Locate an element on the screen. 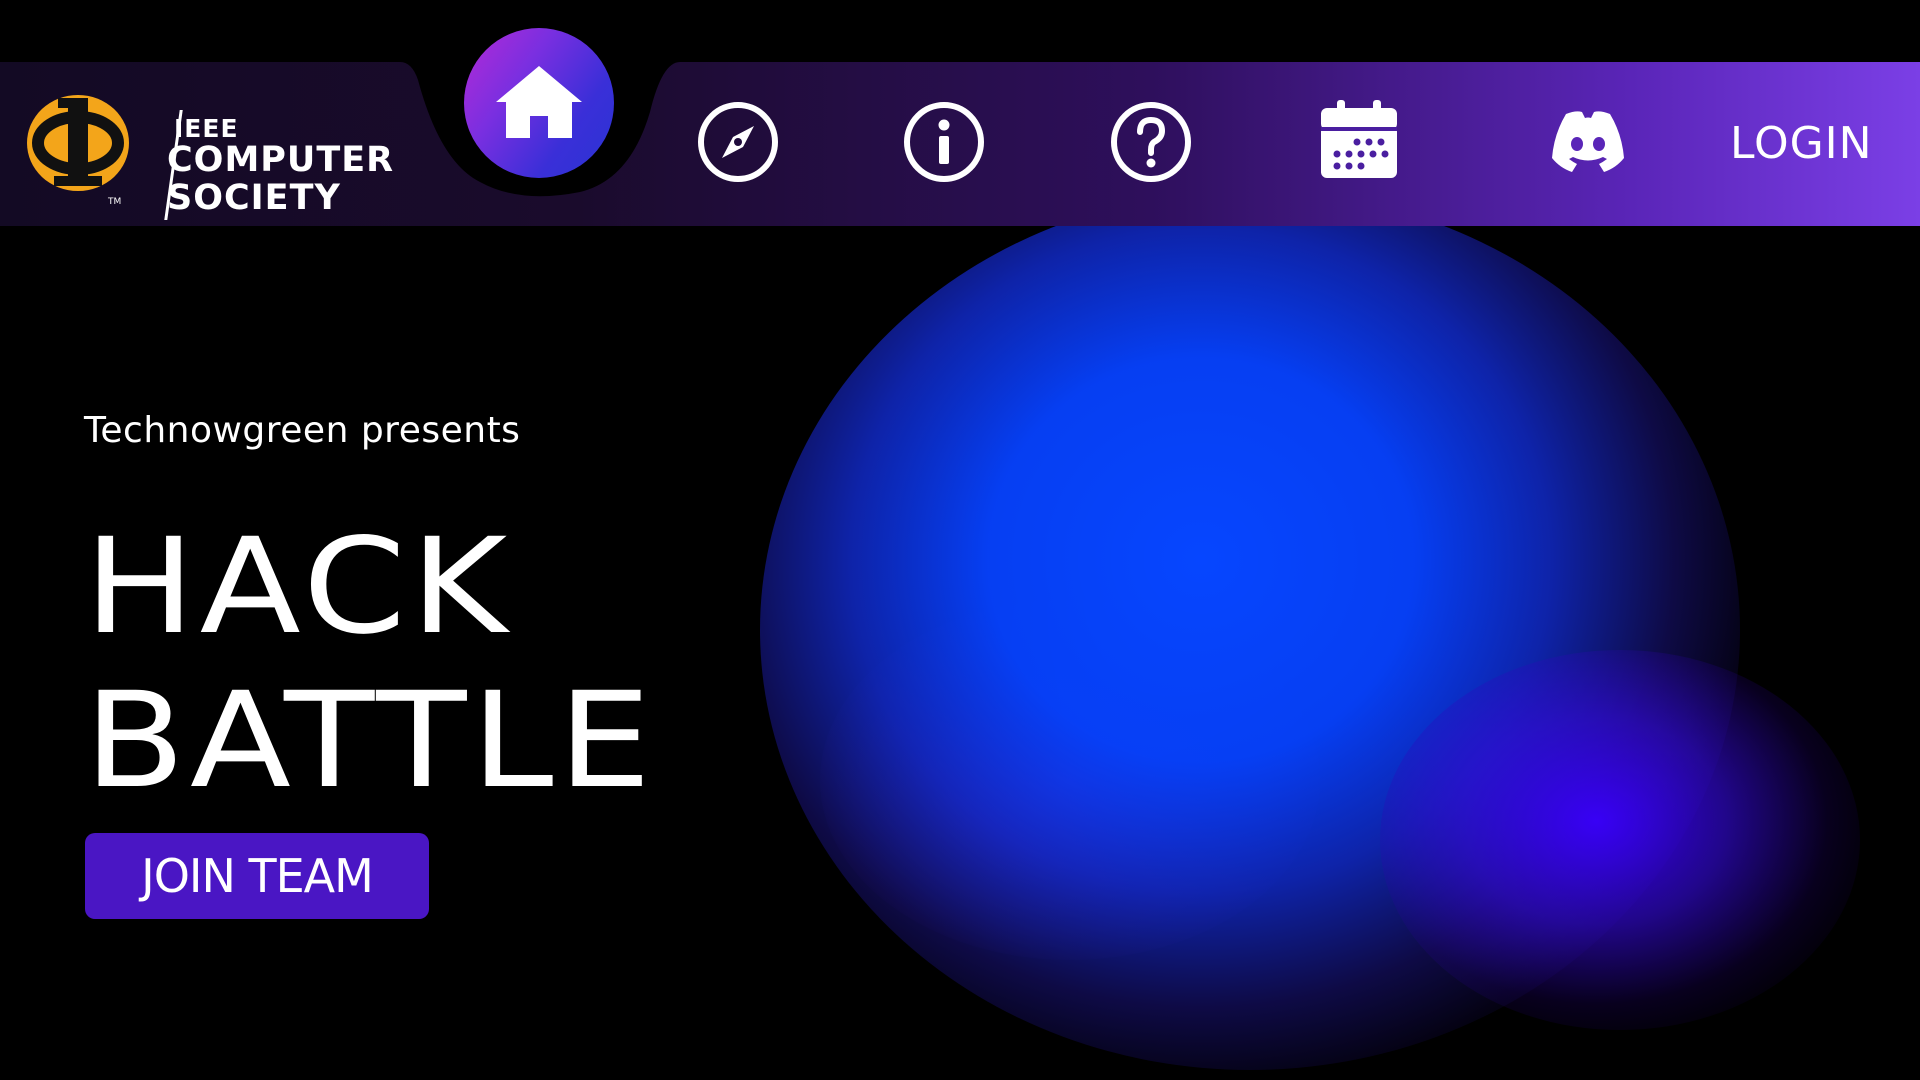  discord-icon is located at coordinates (1588, 141).